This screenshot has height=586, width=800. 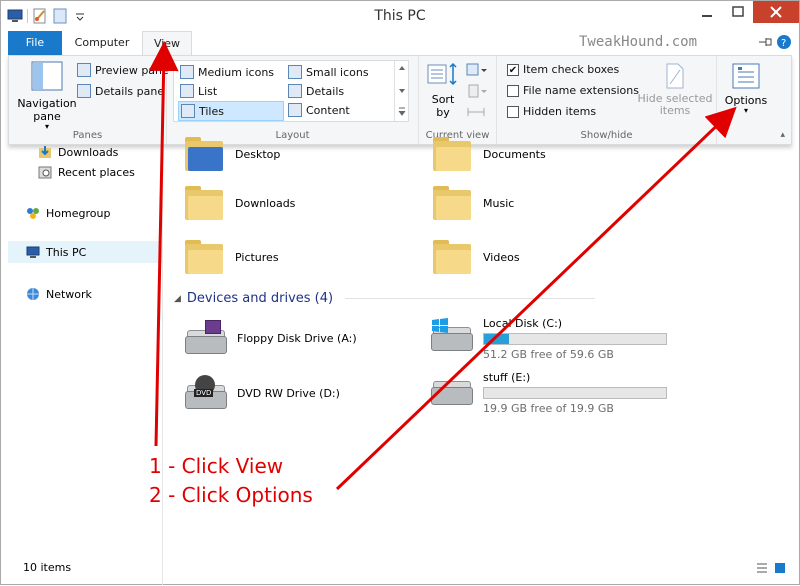 I want to click on folder-tile-videos: Videos, so click(x=476, y=257).